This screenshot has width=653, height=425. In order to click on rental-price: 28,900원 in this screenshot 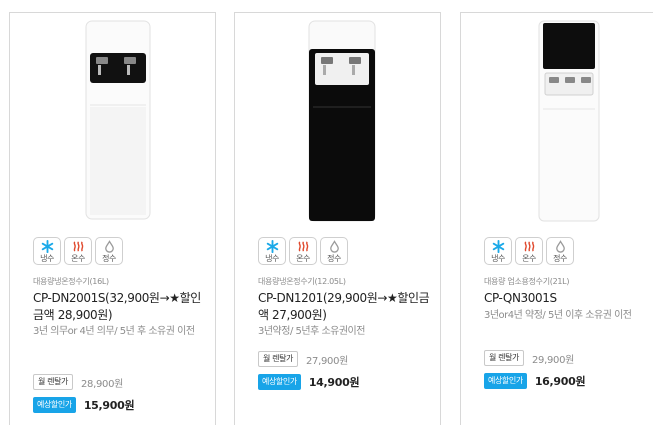, I will do `click(102, 384)`.